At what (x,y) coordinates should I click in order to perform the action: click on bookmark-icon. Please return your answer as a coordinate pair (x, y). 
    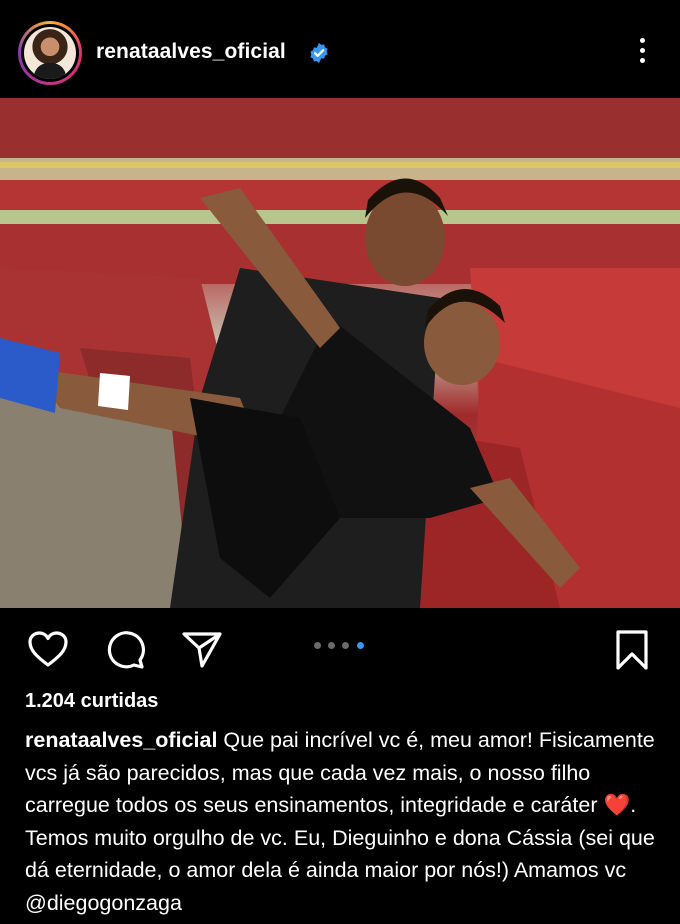
    Looking at the image, I should click on (632, 650).